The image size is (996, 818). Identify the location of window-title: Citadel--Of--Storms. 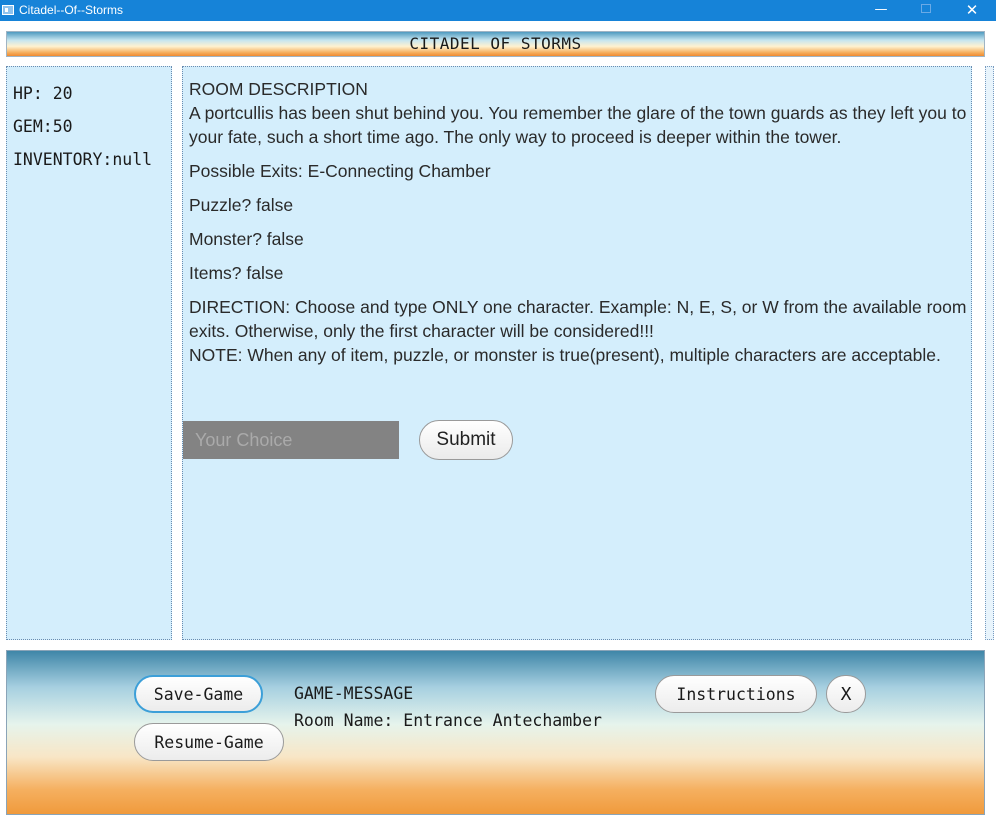
(71, 10).